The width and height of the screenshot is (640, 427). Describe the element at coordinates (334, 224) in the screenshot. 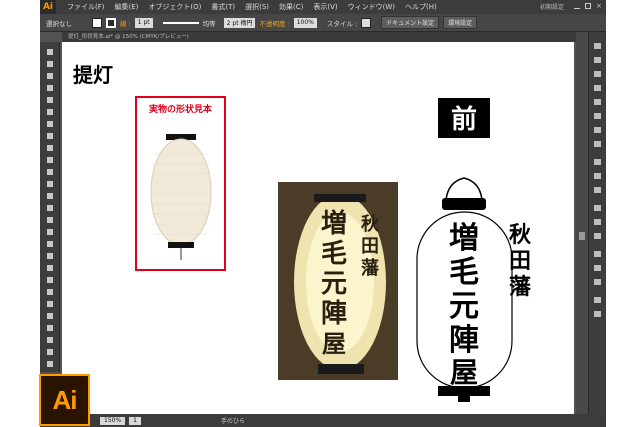

I see `svg-text: 増` at that location.